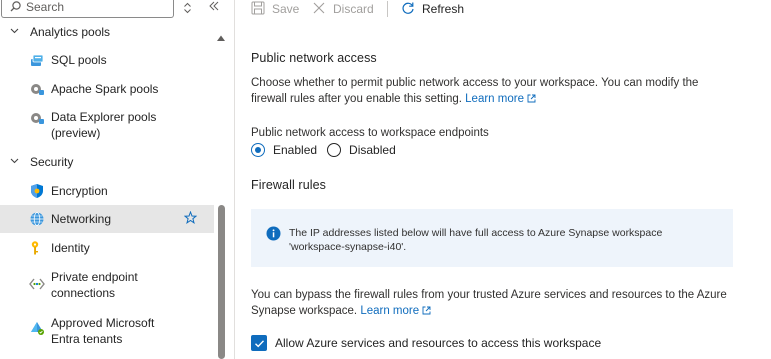  I want to click on sidebar-item-private-endpoint-connections: Private endpoint connections, so click(107, 284).